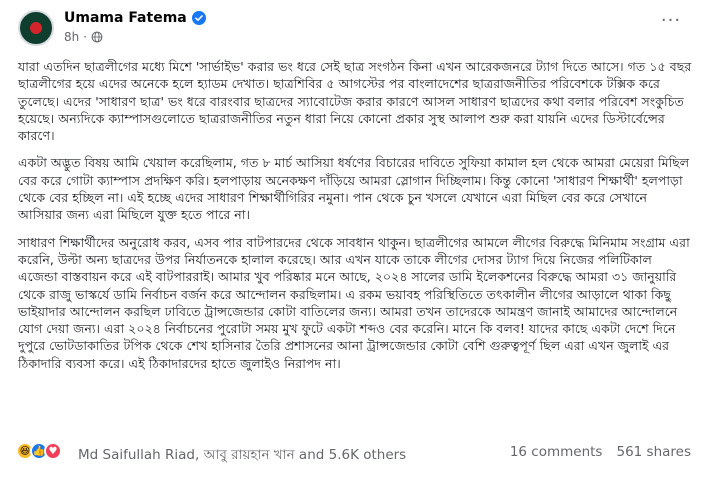 The image size is (705, 481). I want to click on post-meta: 8h ·, so click(83, 37).